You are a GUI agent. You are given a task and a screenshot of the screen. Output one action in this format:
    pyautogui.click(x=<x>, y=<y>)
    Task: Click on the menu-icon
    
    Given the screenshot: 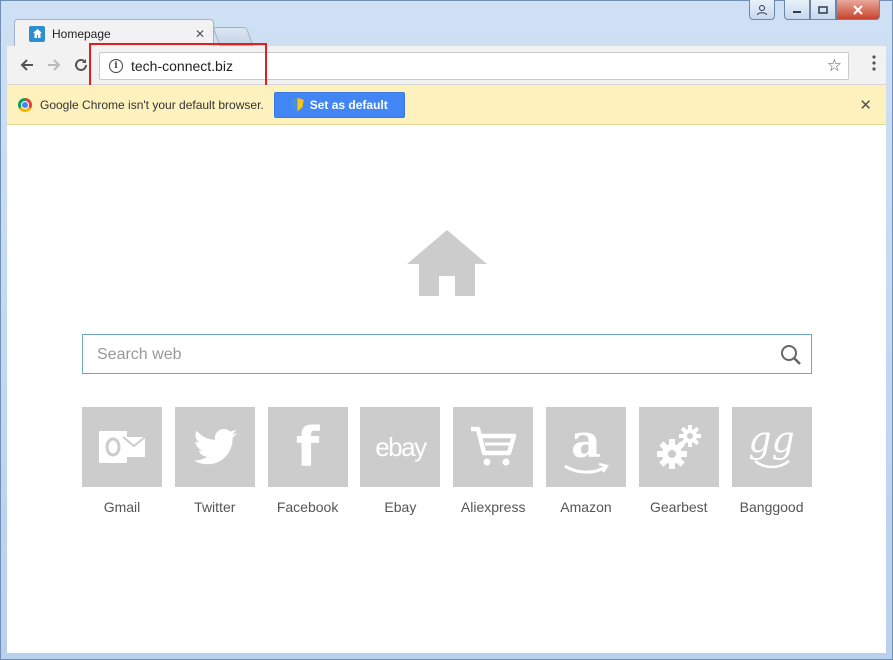 What is the action you would take?
    pyautogui.click(x=874, y=65)
    